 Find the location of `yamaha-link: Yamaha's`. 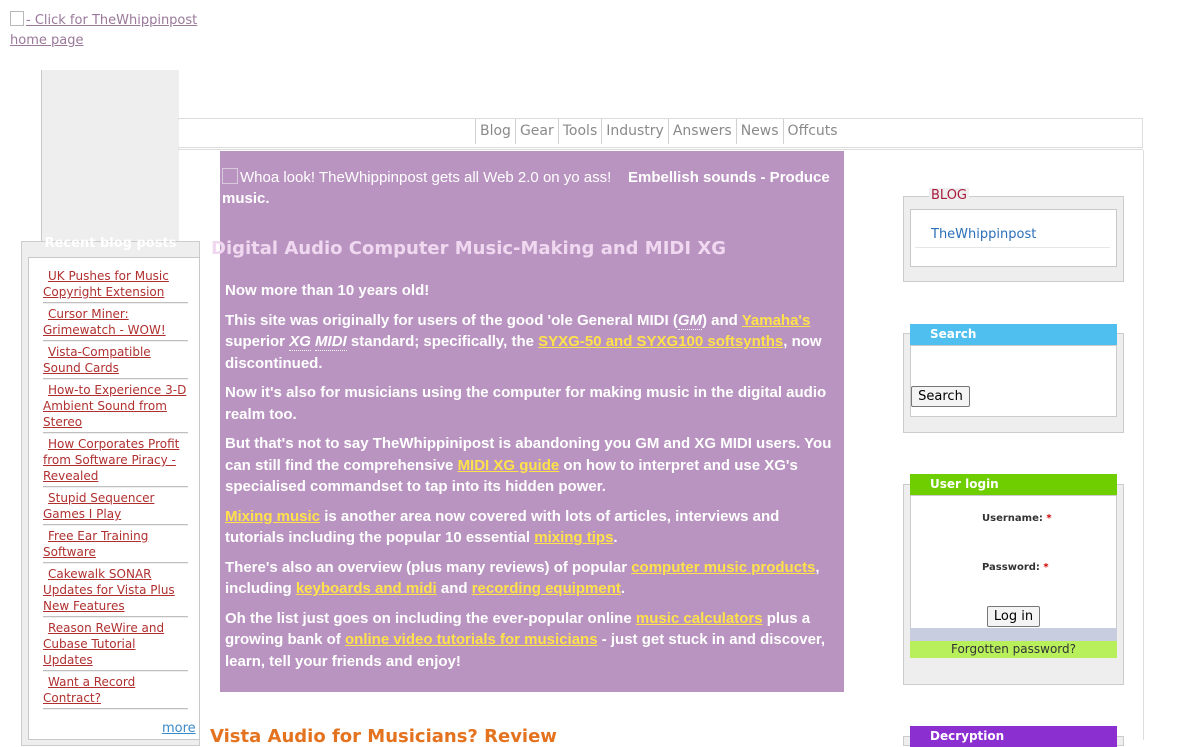

yamaha-link: Yamaha's is located at coordinates (776, 320).